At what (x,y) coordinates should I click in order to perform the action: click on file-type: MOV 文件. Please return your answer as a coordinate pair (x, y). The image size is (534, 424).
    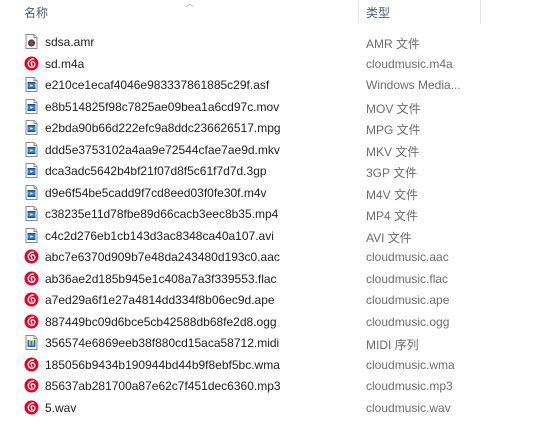
    Looking at the image, I should click on (393, 108).